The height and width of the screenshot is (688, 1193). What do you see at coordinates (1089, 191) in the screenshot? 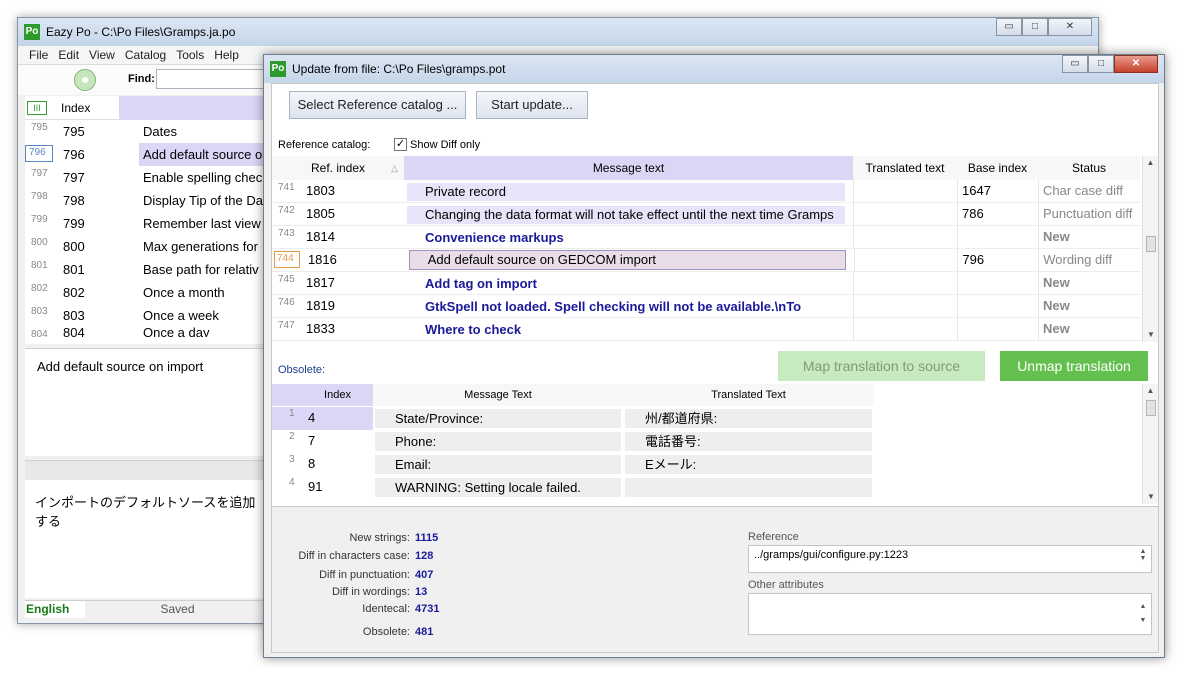
I see `row-status: Char case diff` at bounding box center [1089, 191].